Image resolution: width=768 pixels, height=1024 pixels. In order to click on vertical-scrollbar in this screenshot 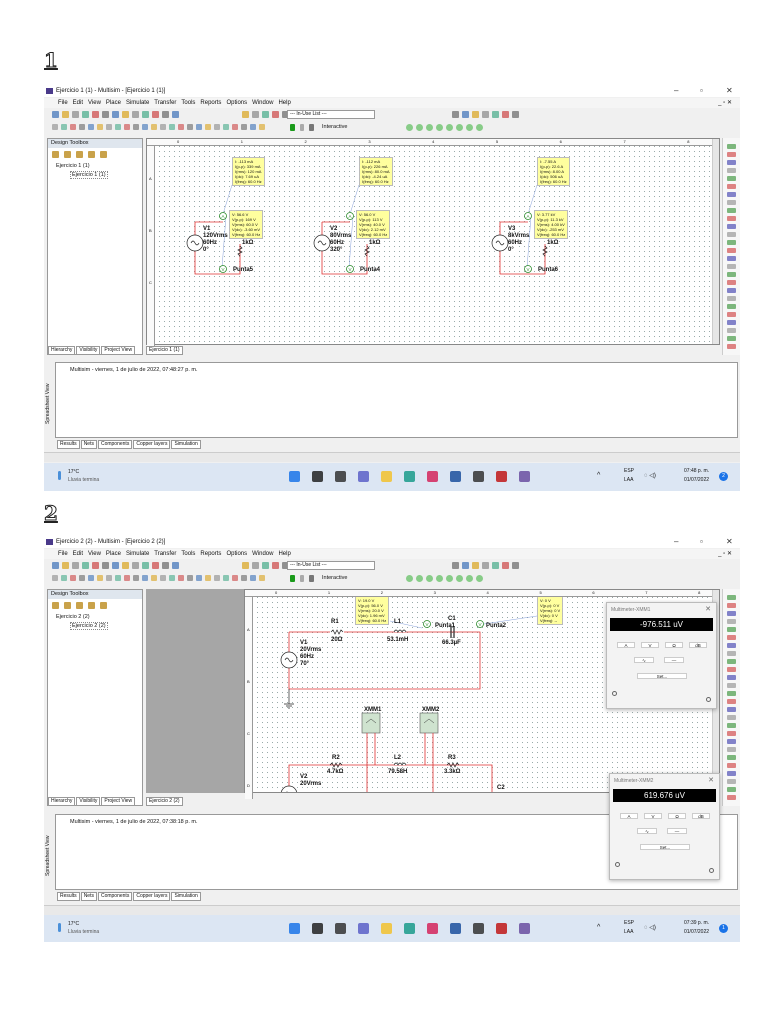, I will do `click(715, 241)`.